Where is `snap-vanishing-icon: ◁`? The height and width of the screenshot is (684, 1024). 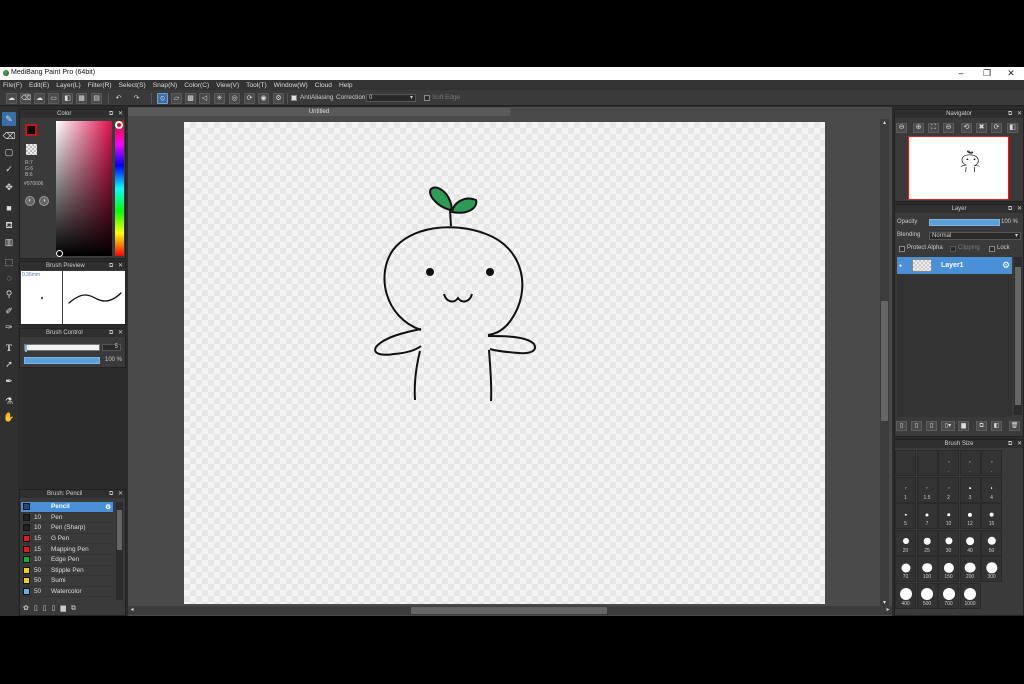
snap-vanishing-icon: ◁ is located at coordinates (204, 98).